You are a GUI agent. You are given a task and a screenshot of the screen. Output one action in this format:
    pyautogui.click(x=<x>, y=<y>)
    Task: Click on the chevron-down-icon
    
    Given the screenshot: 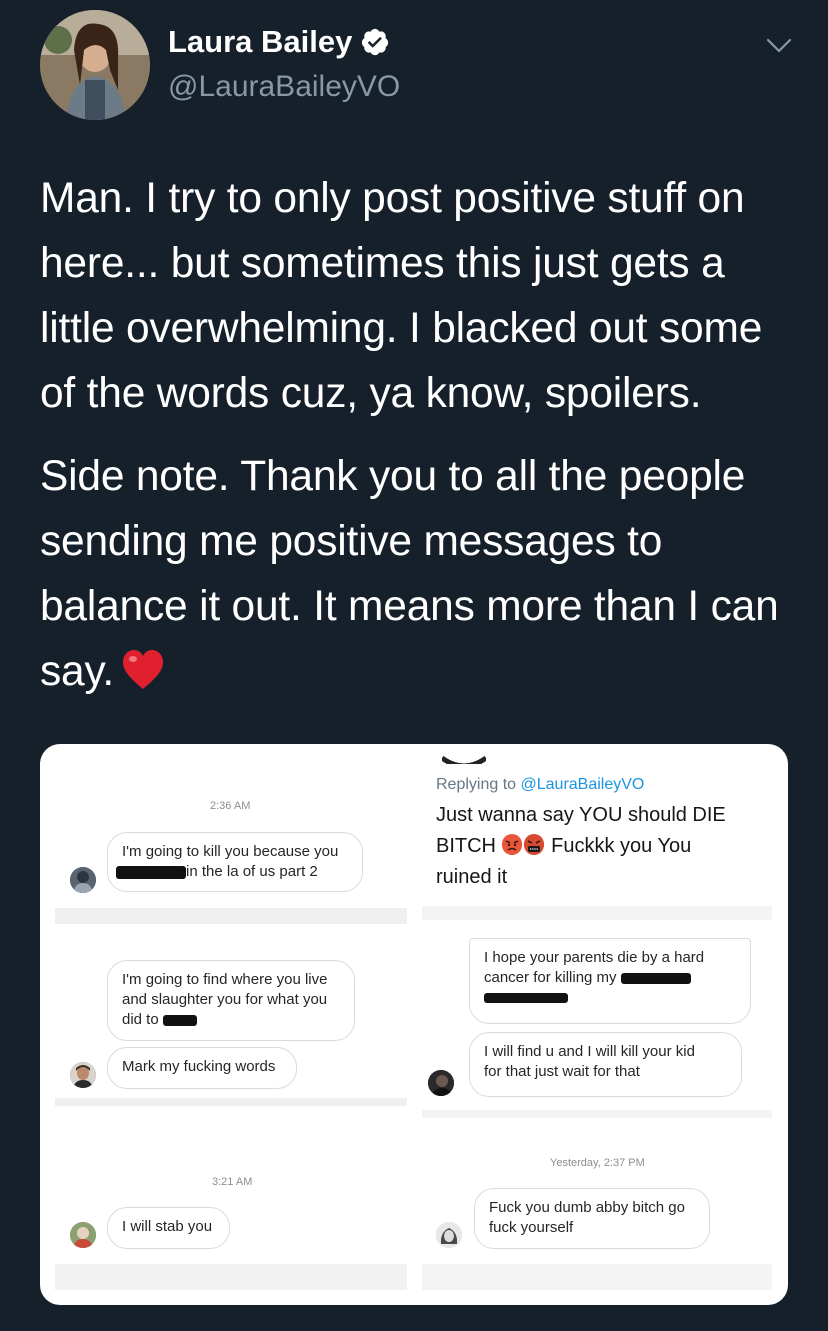 What is the action you would take?
    pyautogui.click(x=779, y=45)
    